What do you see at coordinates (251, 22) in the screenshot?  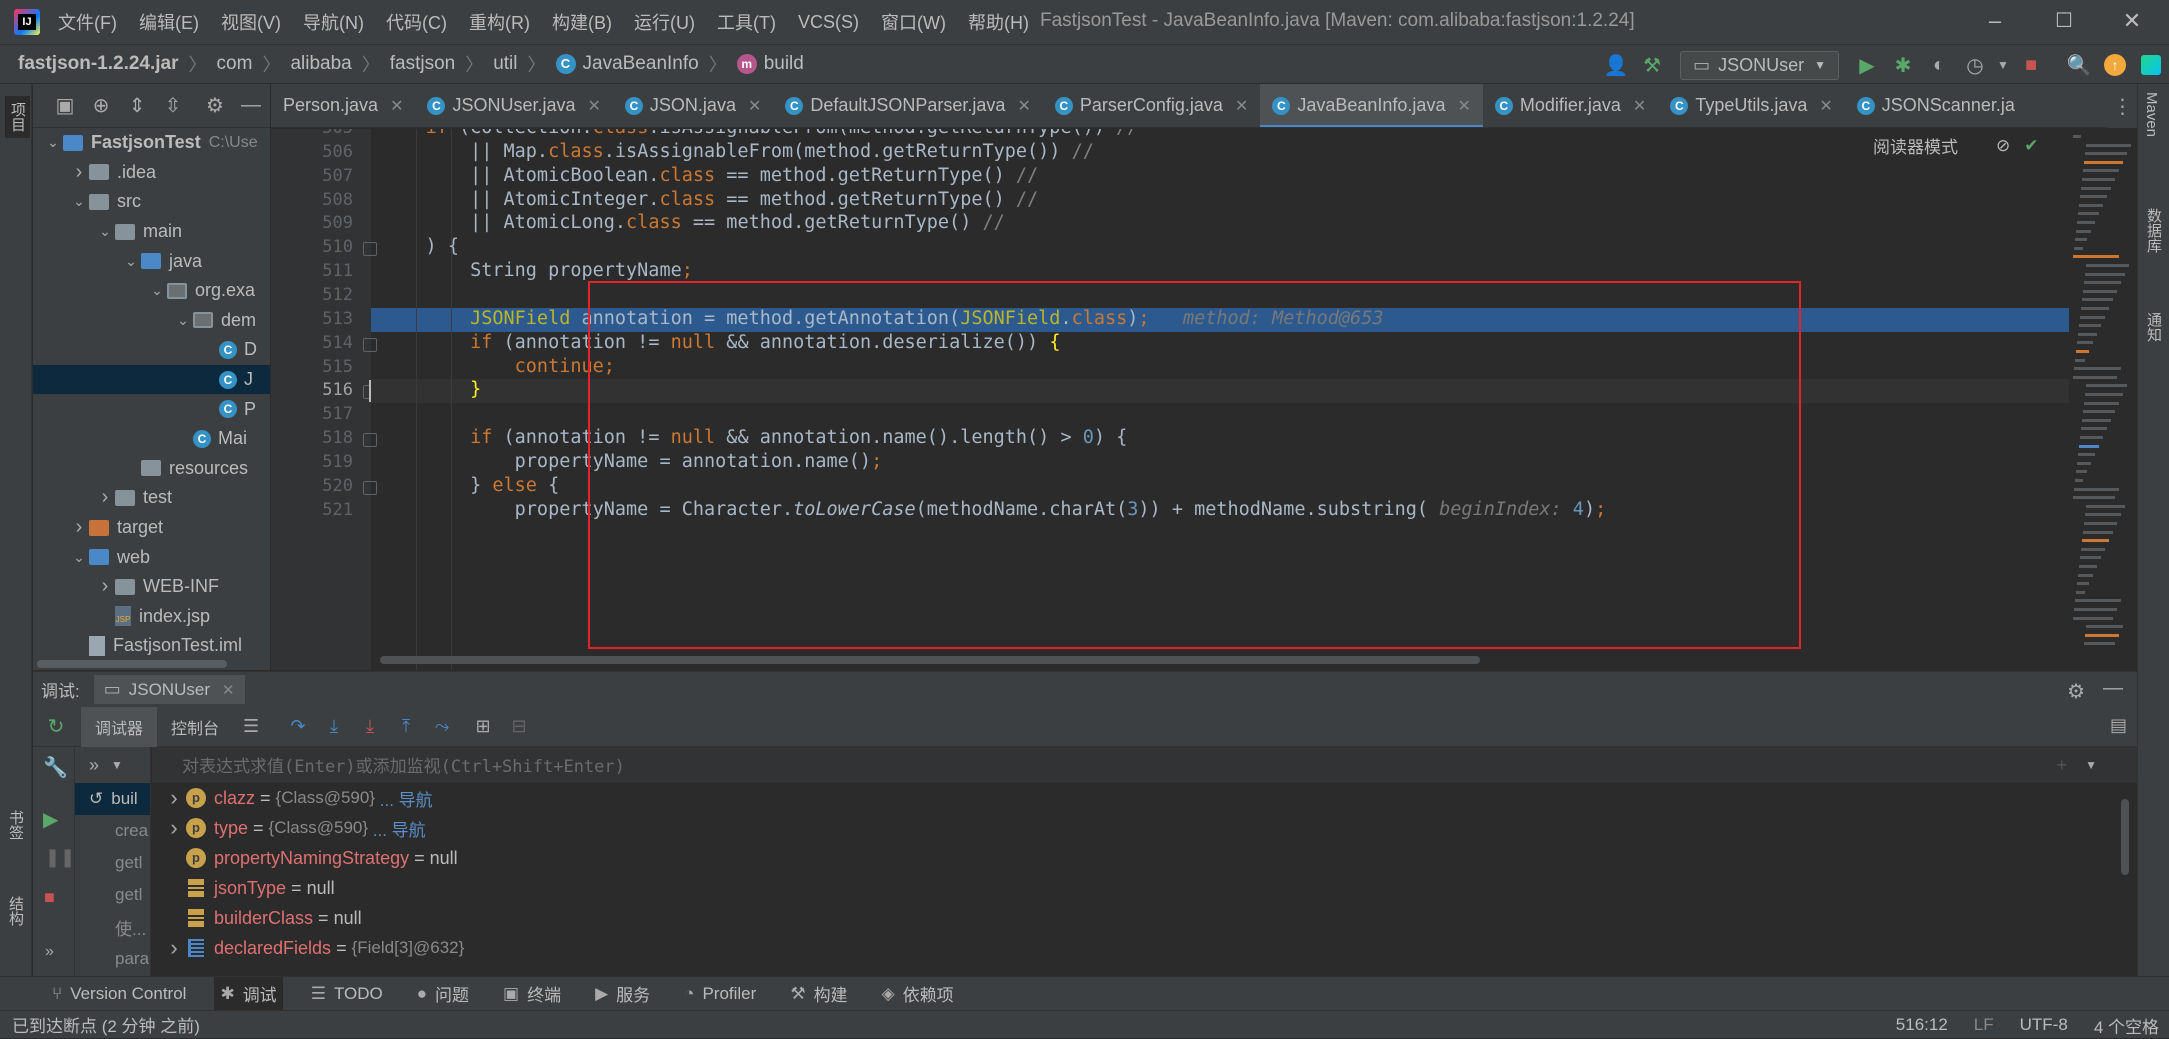 I see `menu-item: 视图(V)` at bounding box center [251, 22].